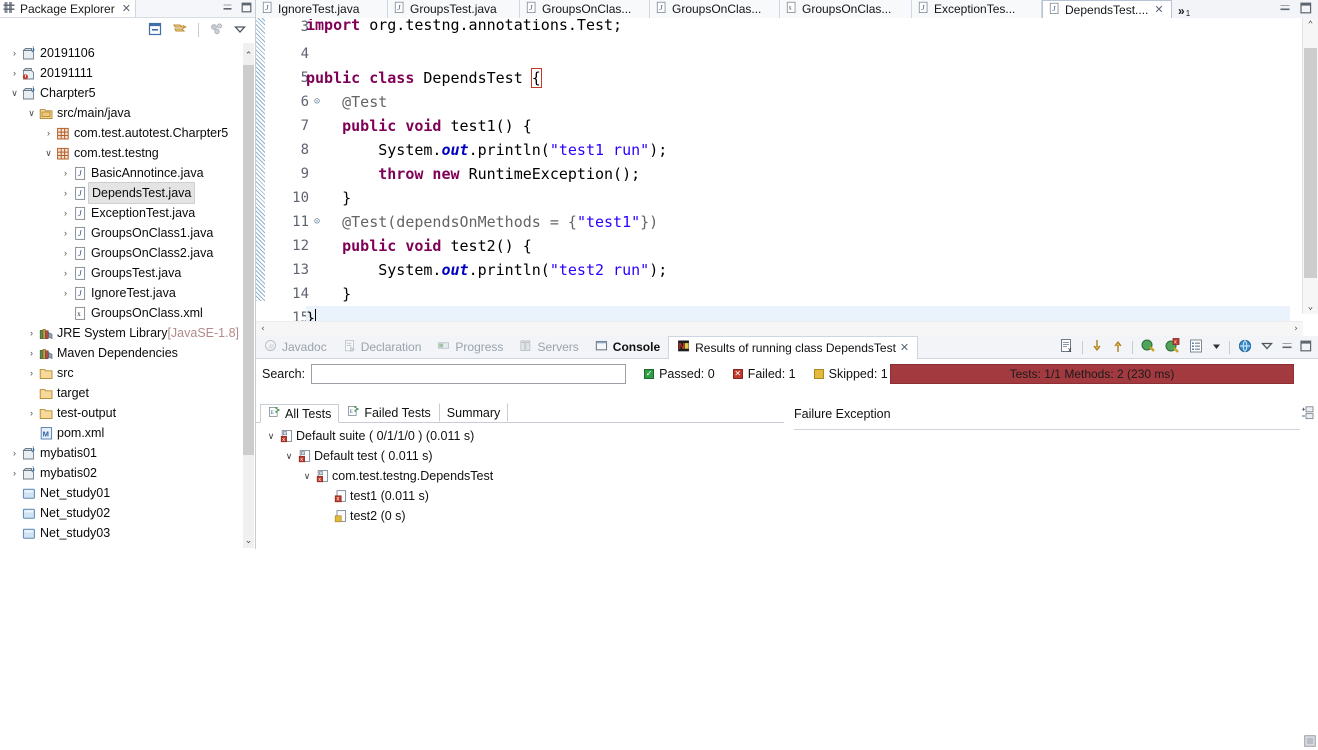 This screenshot has width=1318, height=750. I want to click on tree-item: x GroupsOnClass.xml, so click(127, 313).